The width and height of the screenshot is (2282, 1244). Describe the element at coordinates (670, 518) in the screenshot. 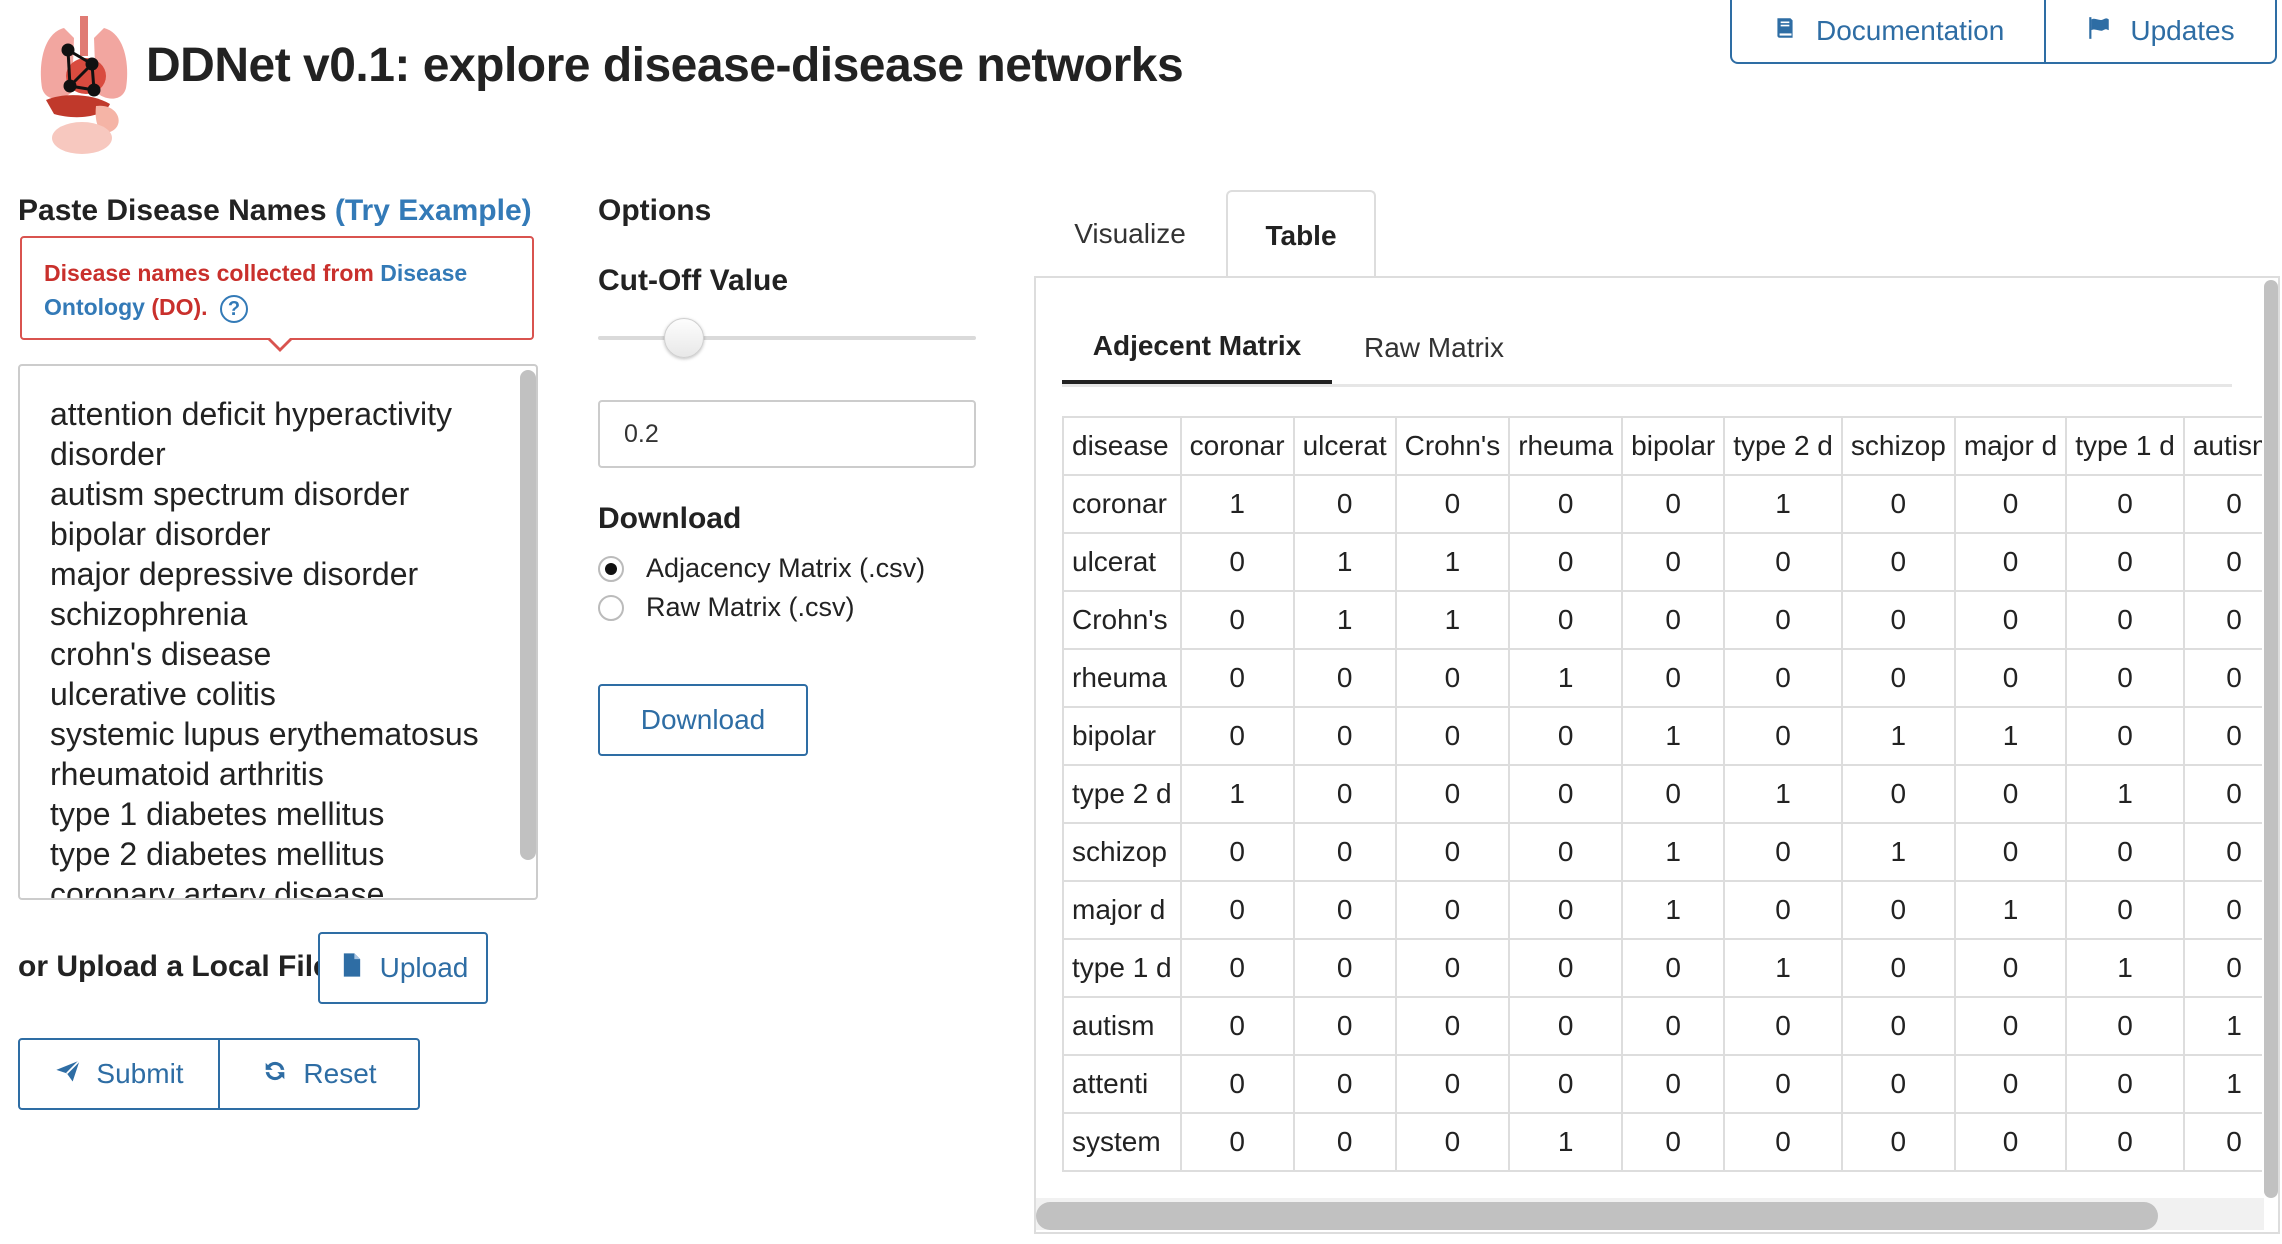

I see `download-heading: Download` at that location.